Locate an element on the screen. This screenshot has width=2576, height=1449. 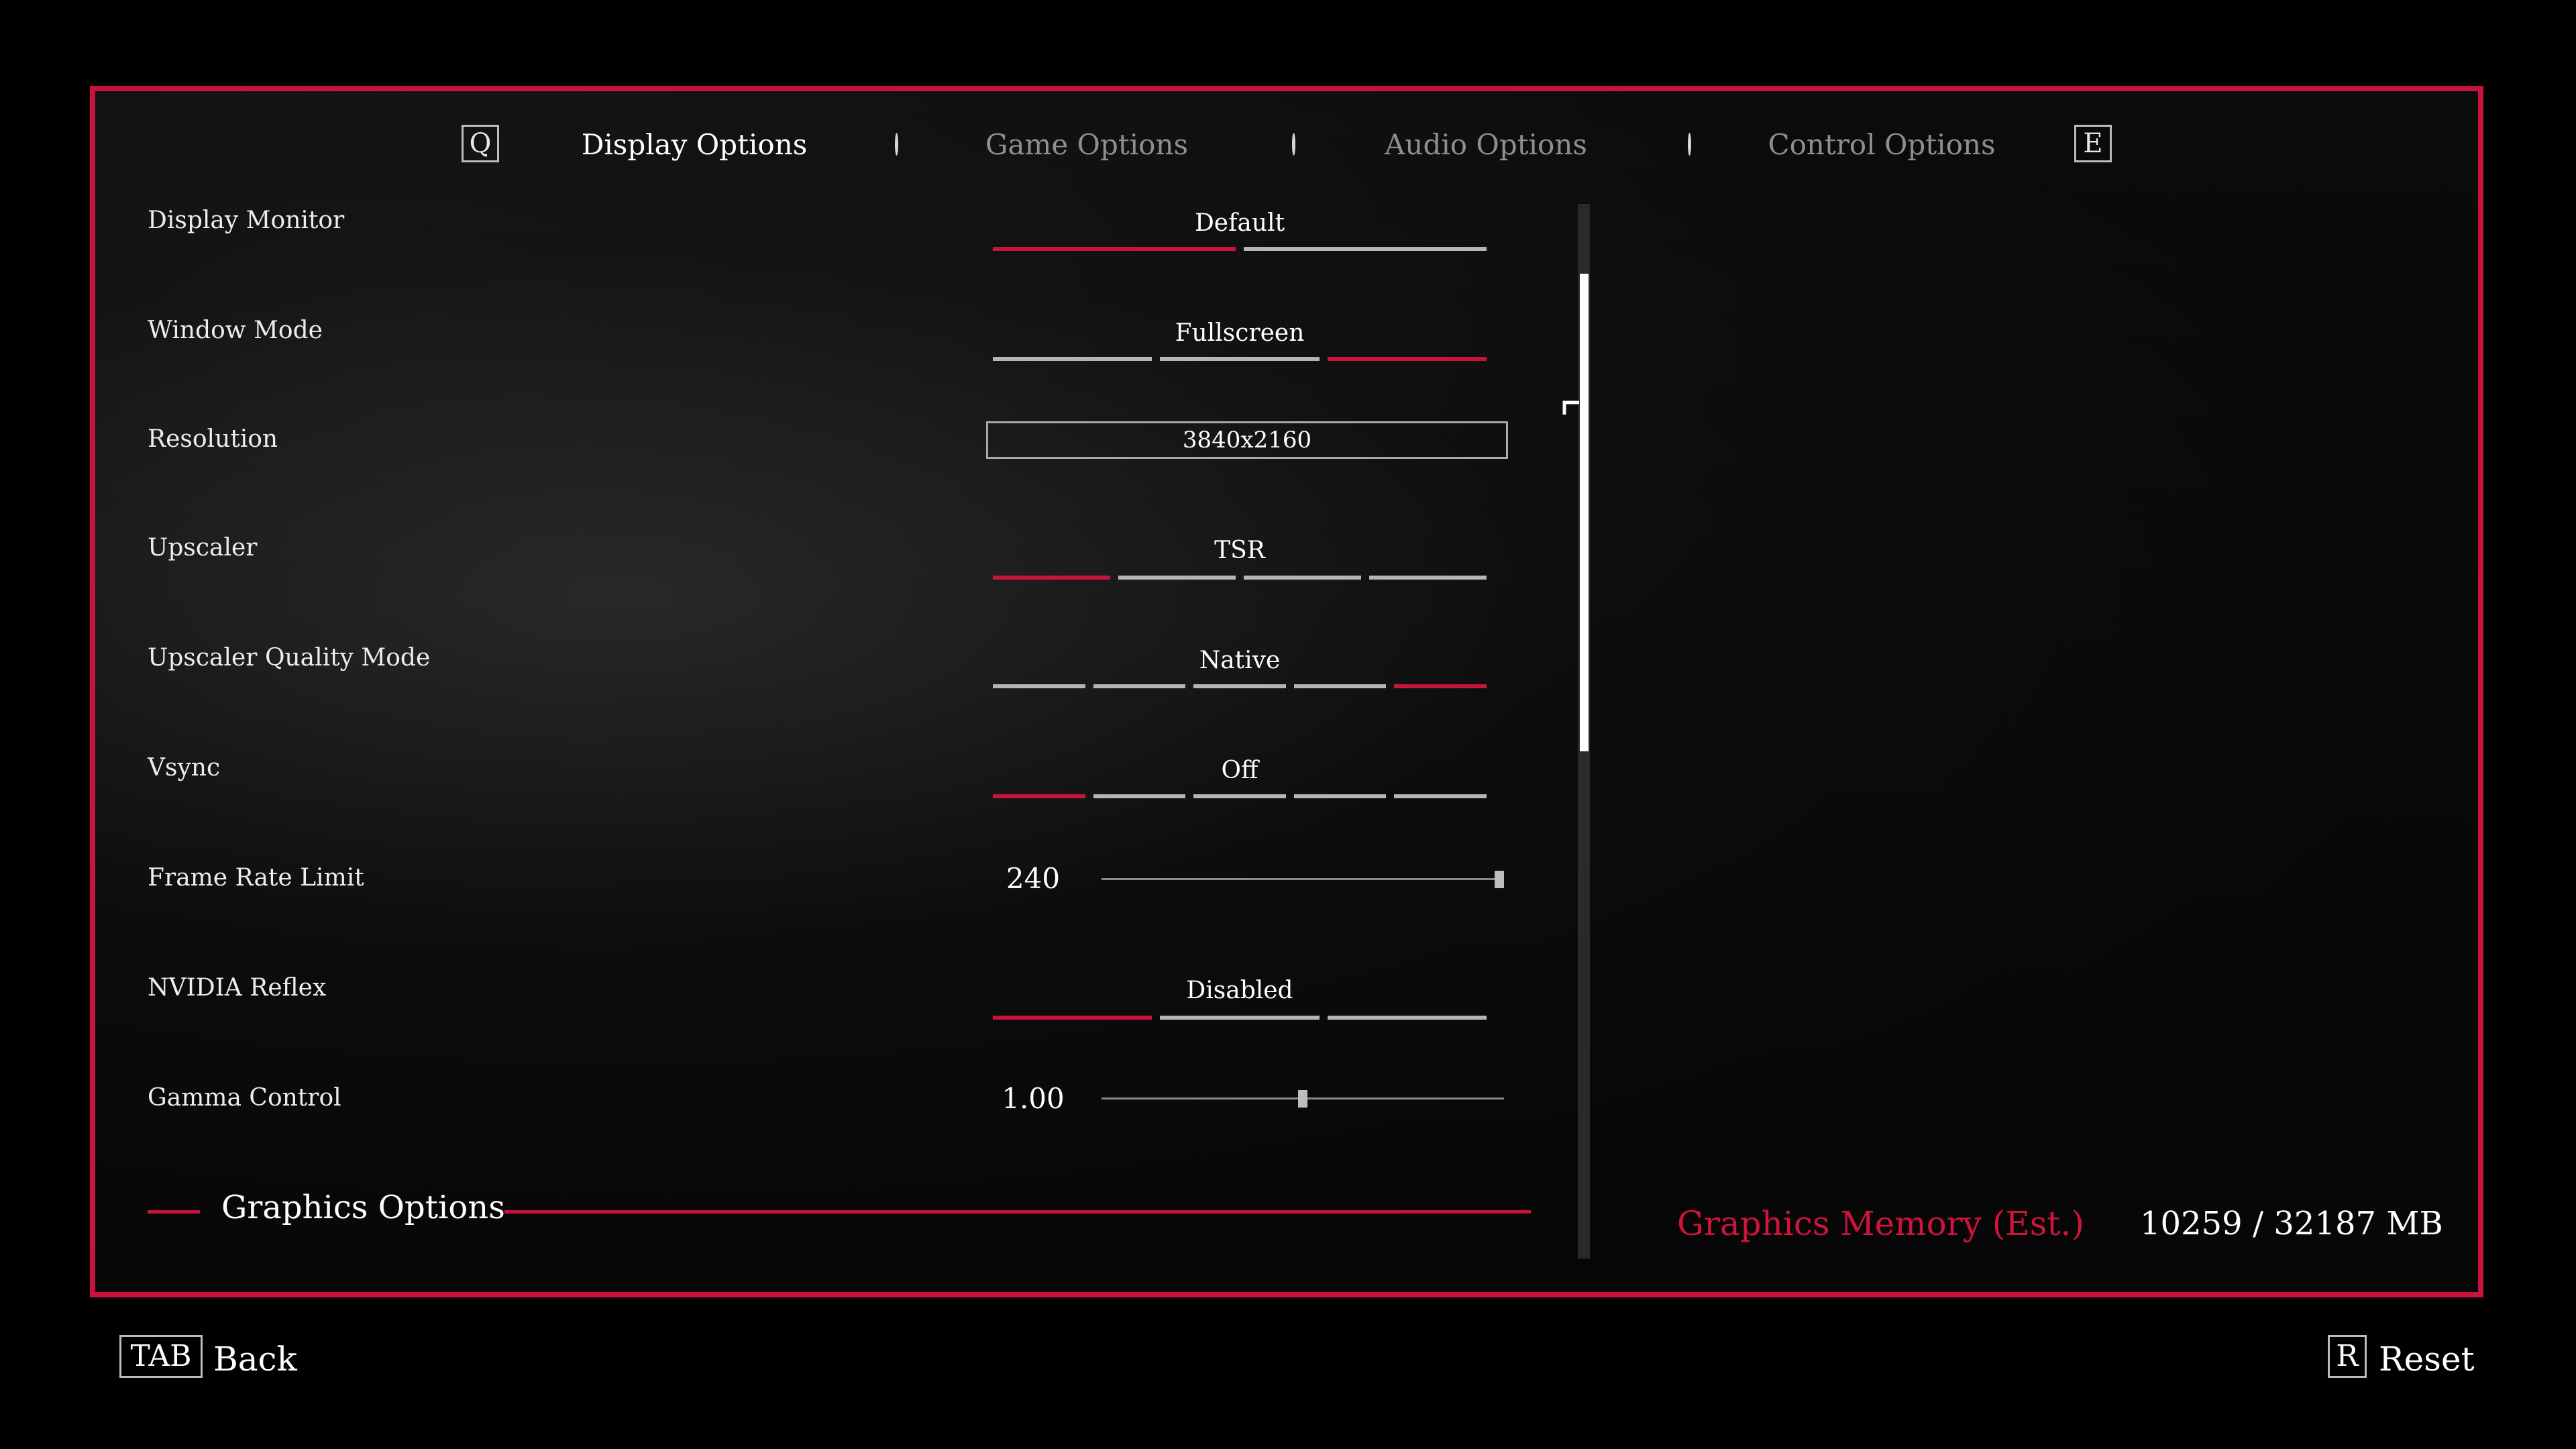
scrollbar-thumb is located at coordinates (1584, 512).